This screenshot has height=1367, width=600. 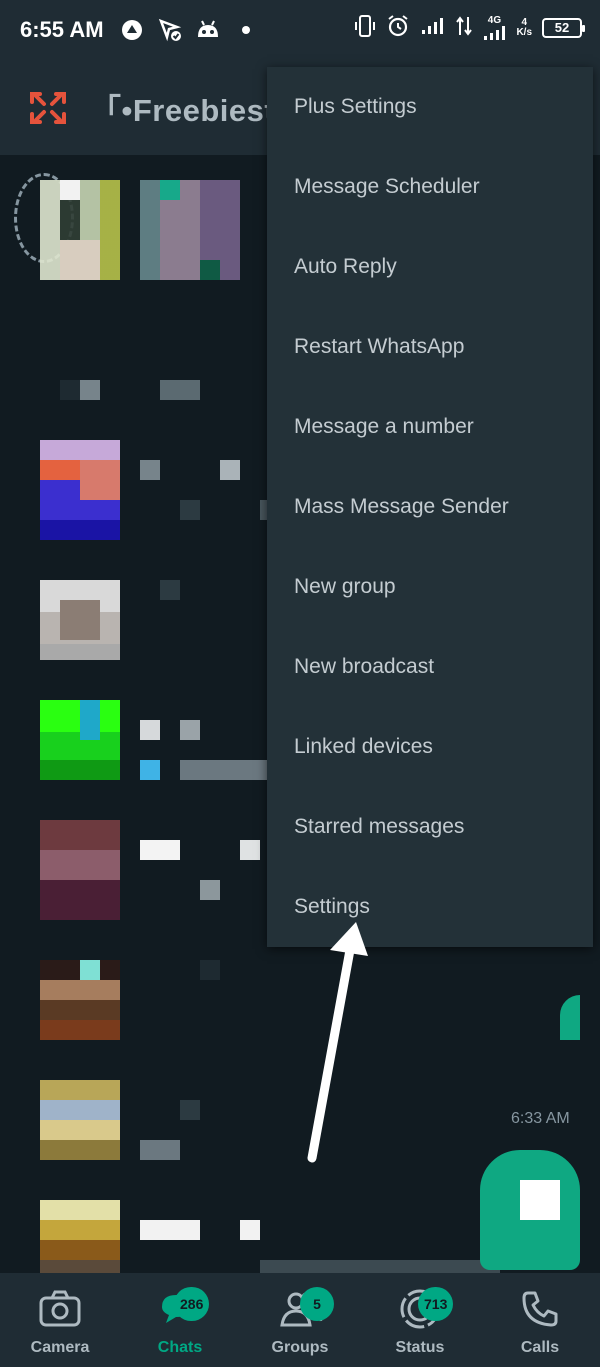 What do you see at coordinates (433, 27) in the screenshot?
I see `signal-icon` at bounding box center [433, 27].